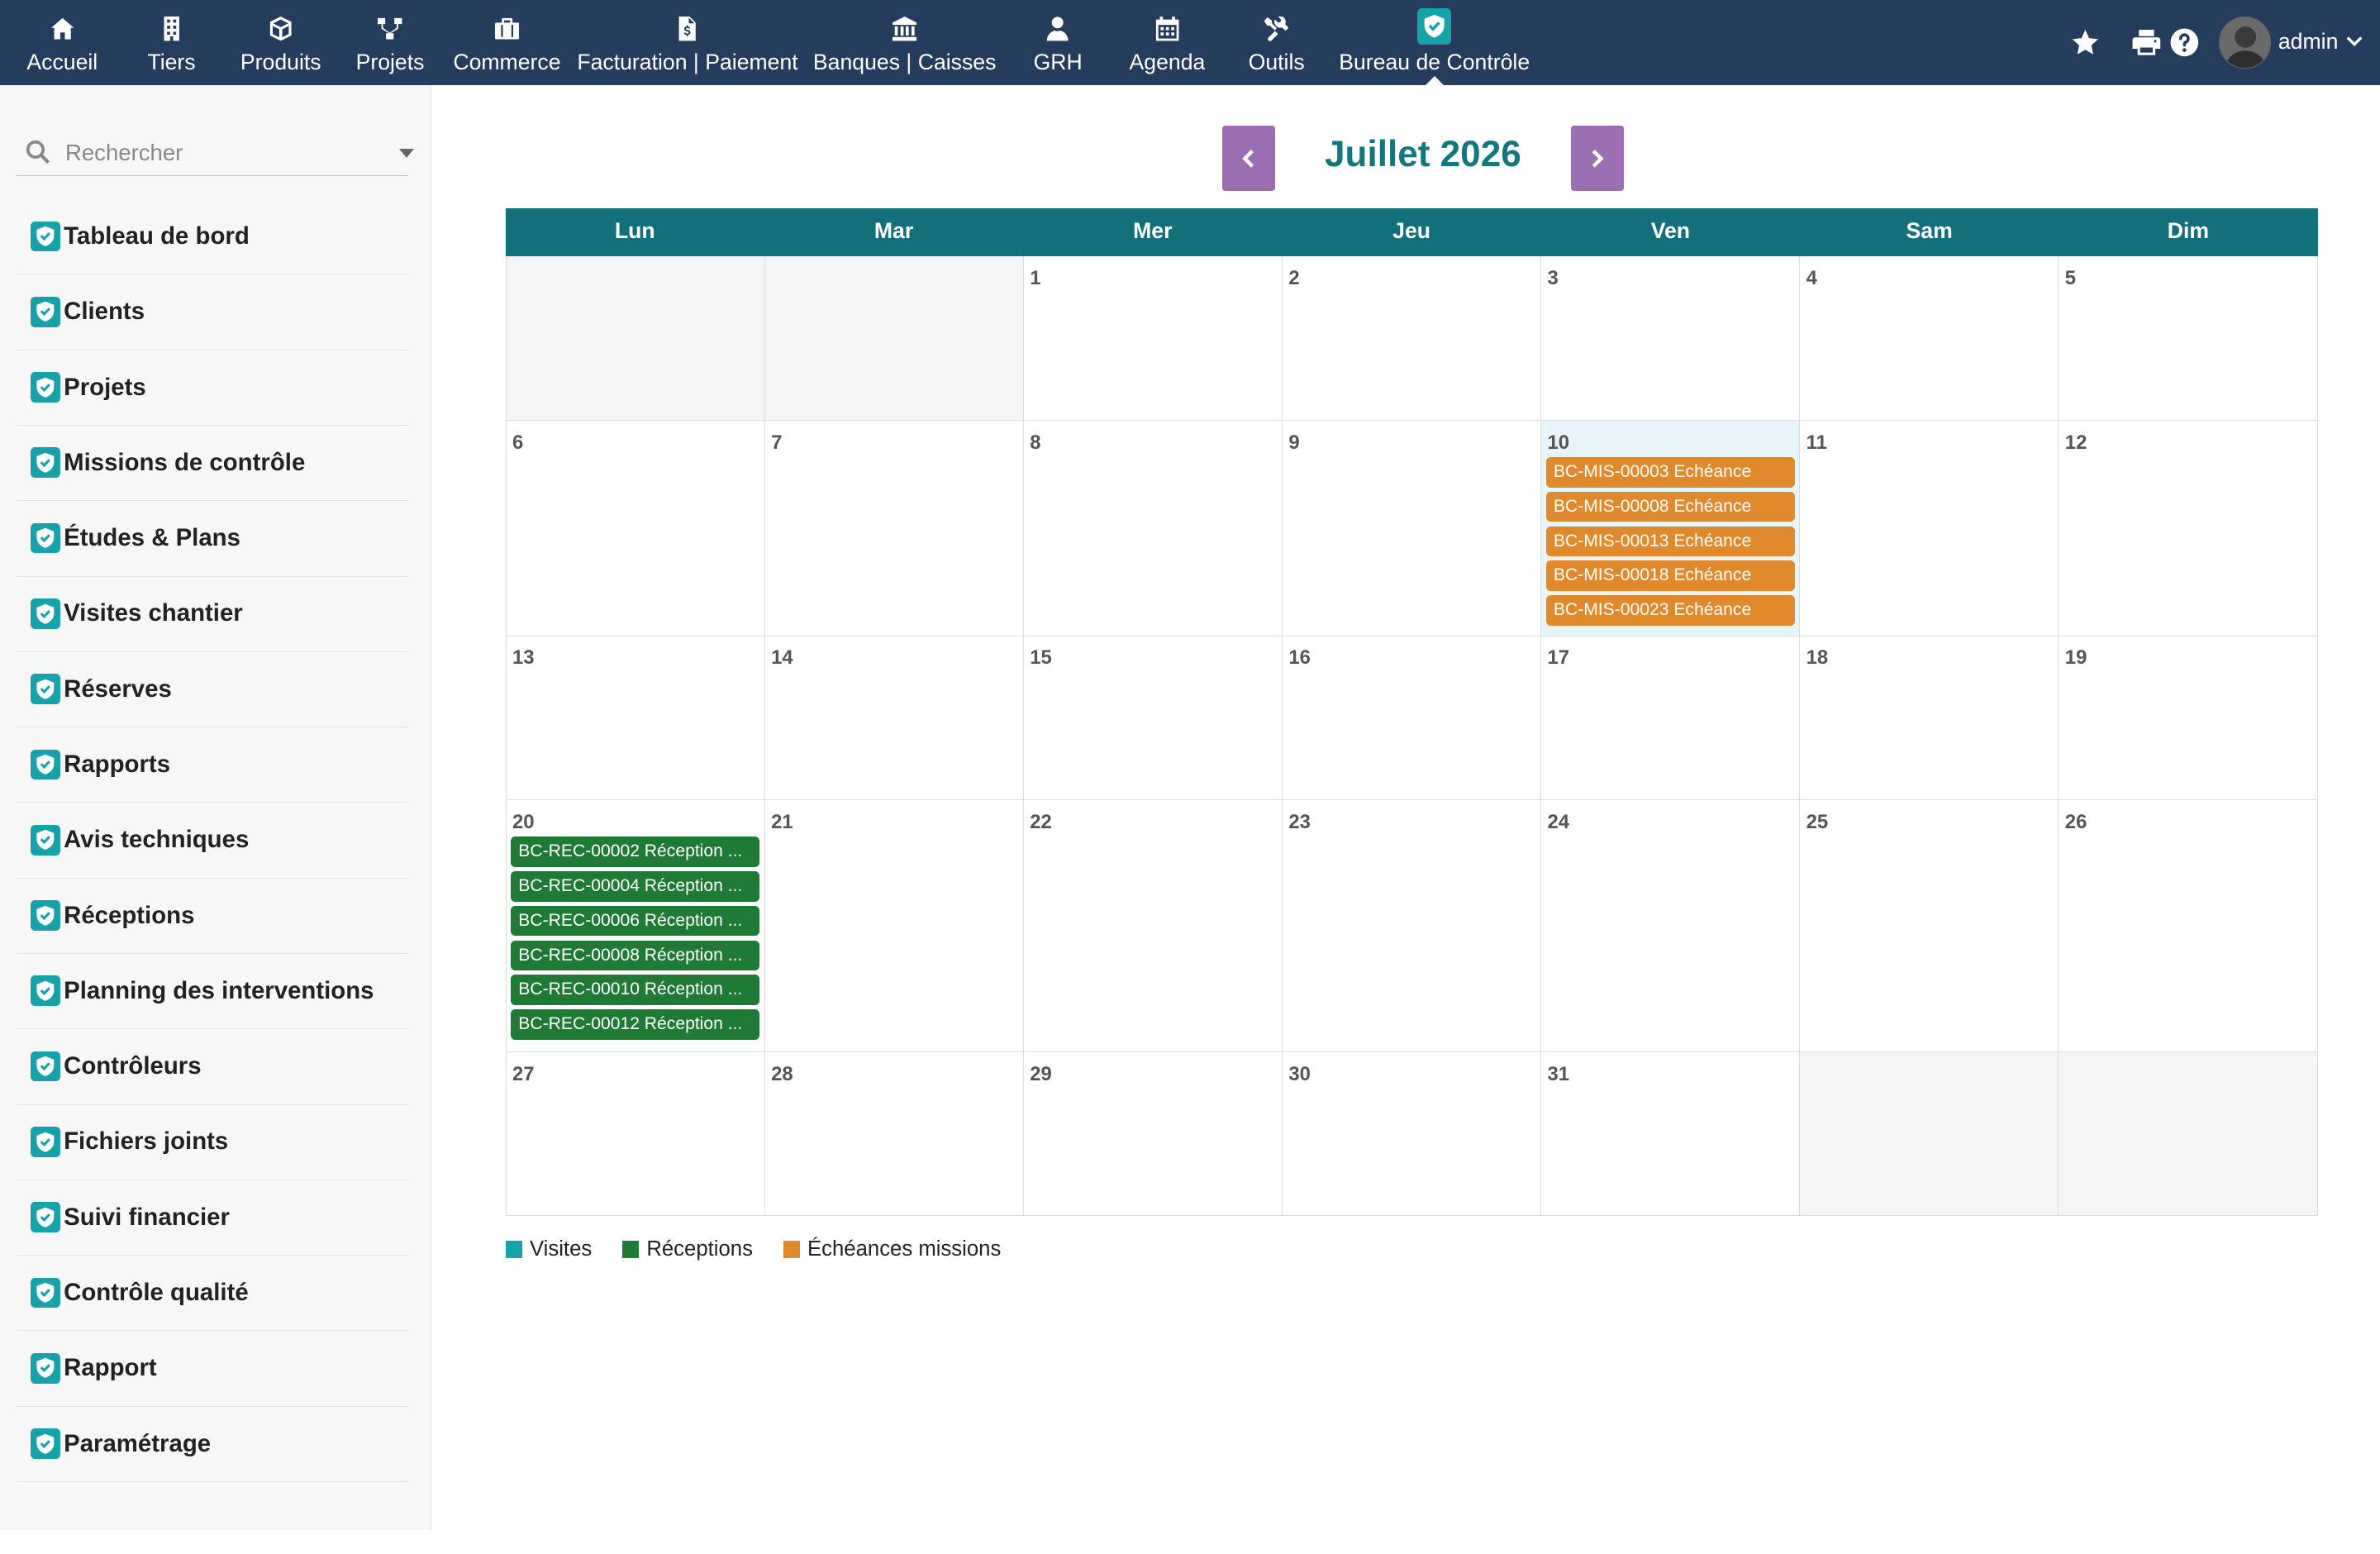 This screenshot has height=1554, width=2380. Describe the element at coordinates (213, 1067) in the screenshot. I see `sidebar-item-controleurs: Contrôleurs` at that location.